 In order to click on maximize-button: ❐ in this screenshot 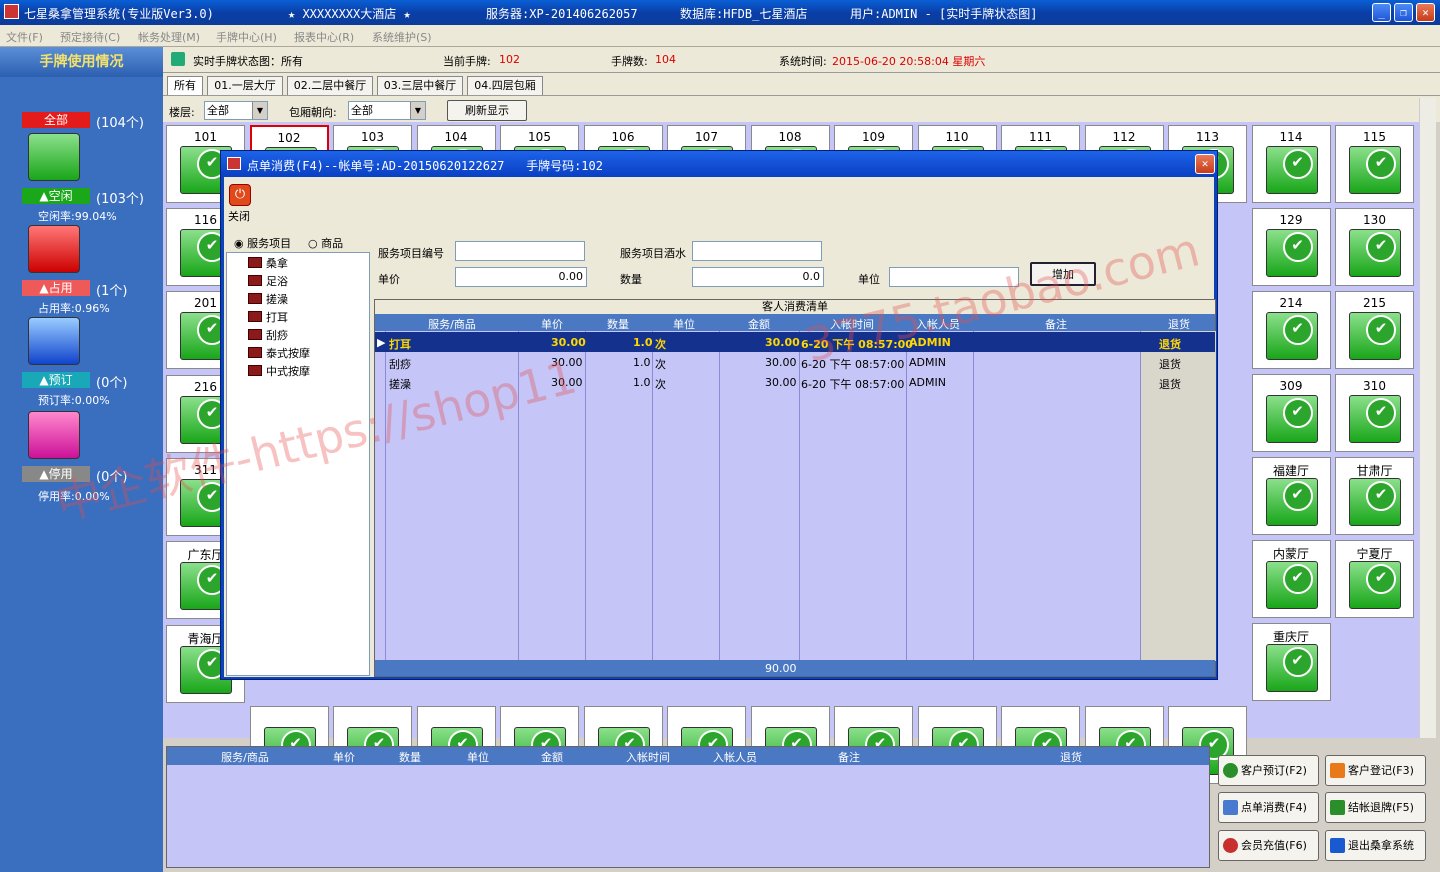, I will do `click(1403, 12)`.